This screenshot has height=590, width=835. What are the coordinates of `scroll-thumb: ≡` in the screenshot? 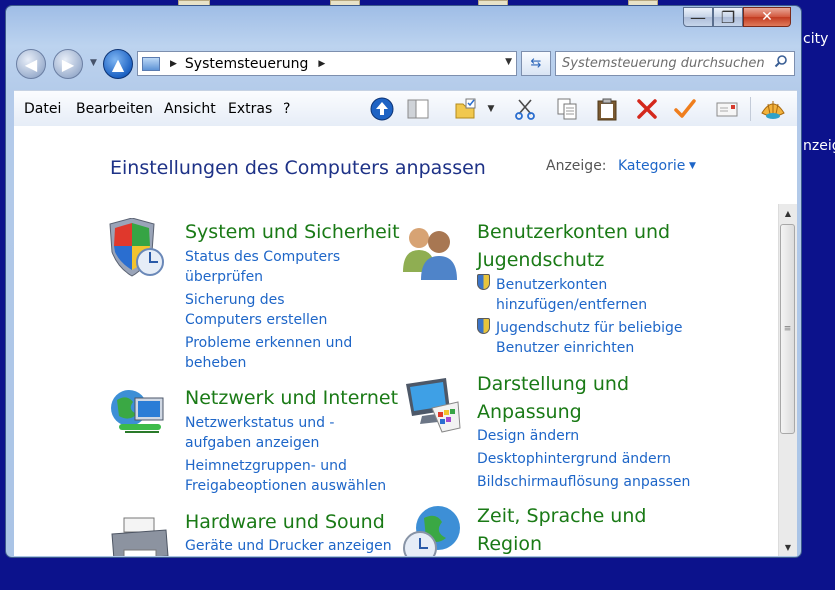 It's located at (787, 329).